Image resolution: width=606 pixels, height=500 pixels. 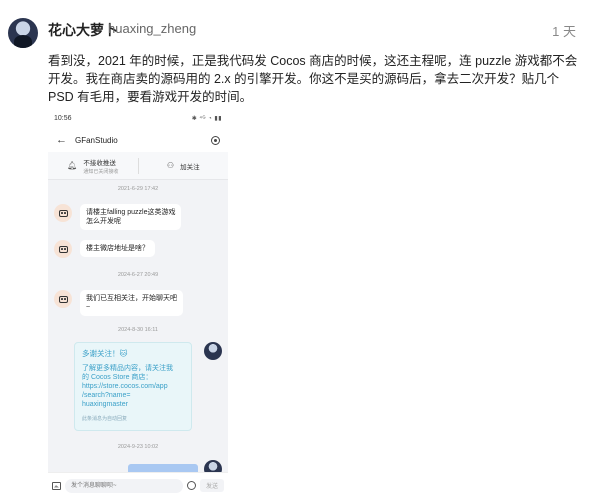 What do you see at coordinates (131, 217) in the screenshot?
I see `message-bubble: 请楼主falling puzzle这类游戏 怎么开发呢` at bounding box center [131, 217].